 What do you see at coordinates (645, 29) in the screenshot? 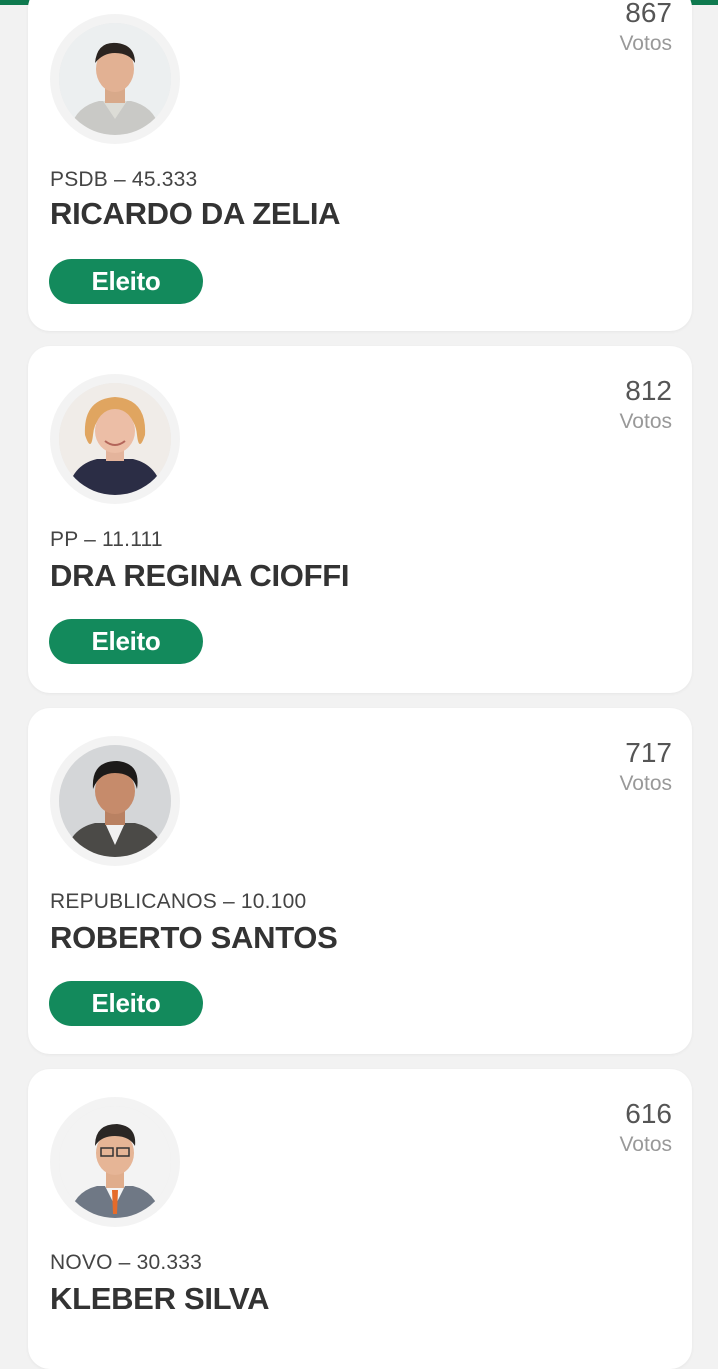
I see `votes-count: 867 Votos` at bounding box center [645, 29].